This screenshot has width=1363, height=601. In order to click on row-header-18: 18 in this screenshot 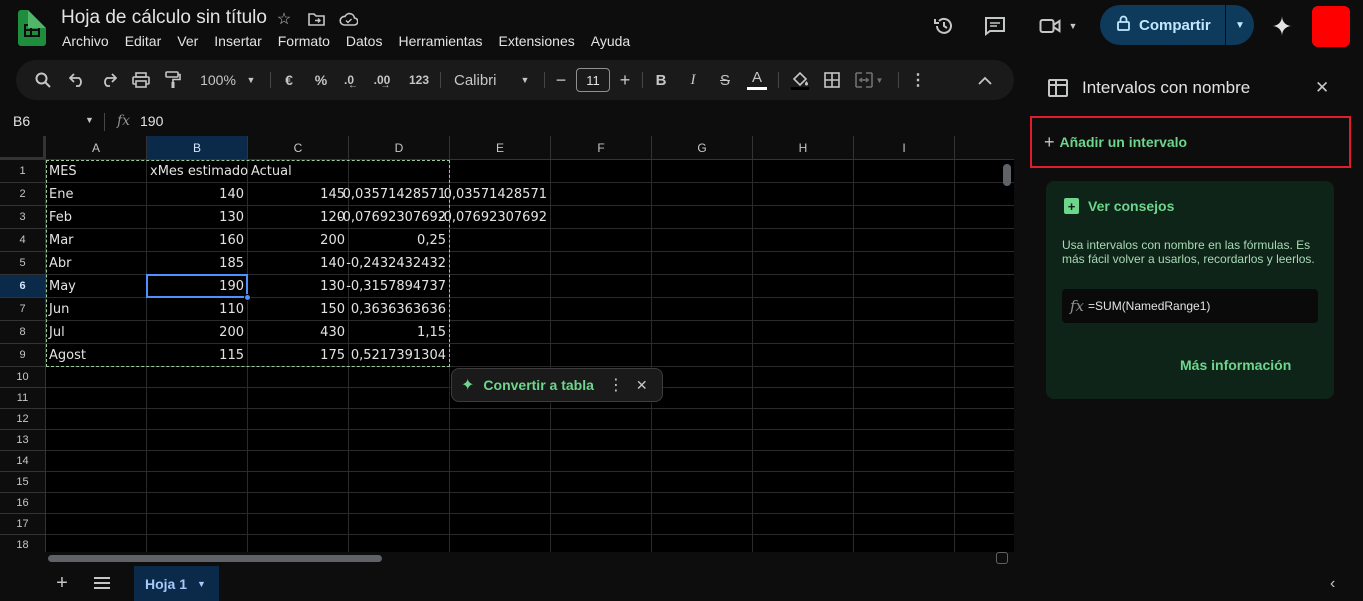, I will do `click(23, 543)`.